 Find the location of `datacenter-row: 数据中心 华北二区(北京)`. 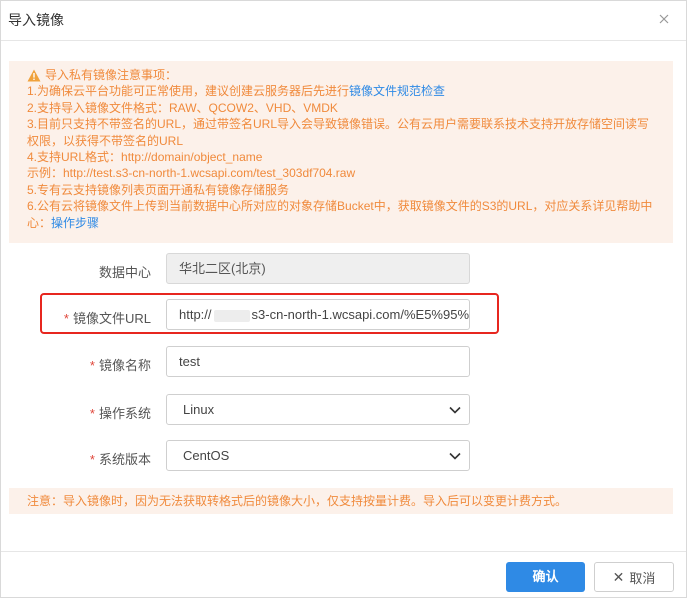

datacenter-row: 数据中心 华北二区(北京) is located at coordinates (343, 270).